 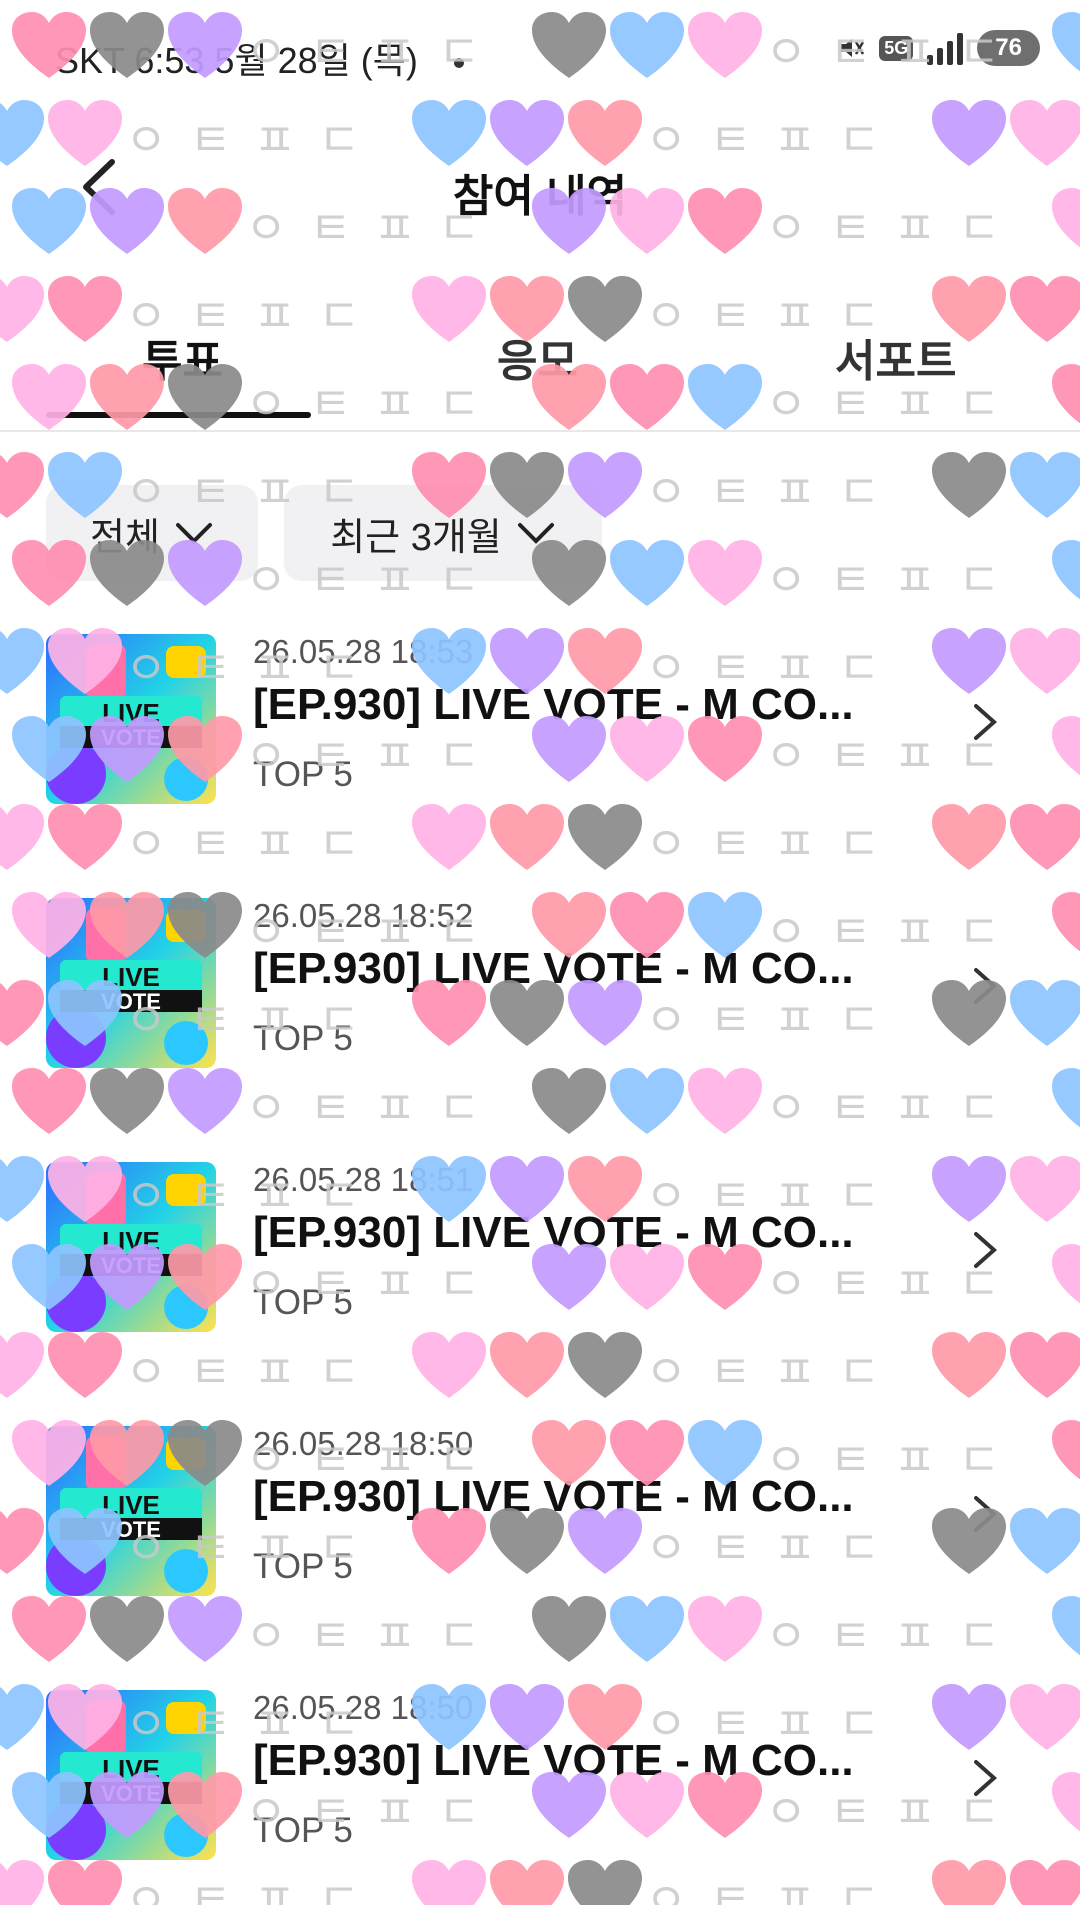 I want to click on tab-support: 서포트, so click(x=895, y=357).